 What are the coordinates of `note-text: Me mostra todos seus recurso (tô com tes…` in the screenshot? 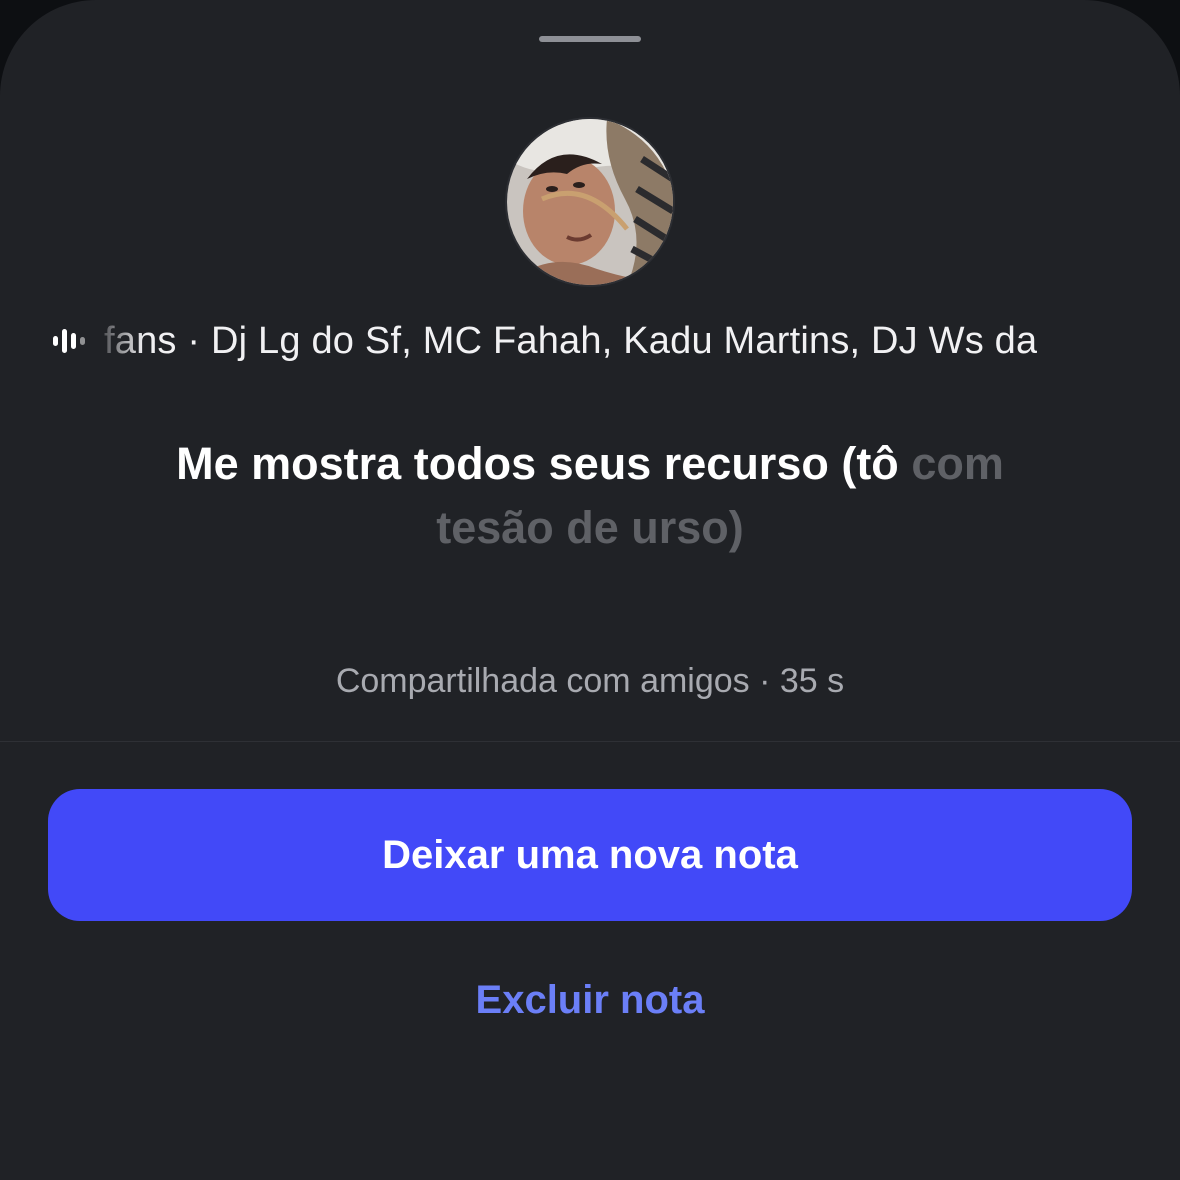 It's located at (590, 496).